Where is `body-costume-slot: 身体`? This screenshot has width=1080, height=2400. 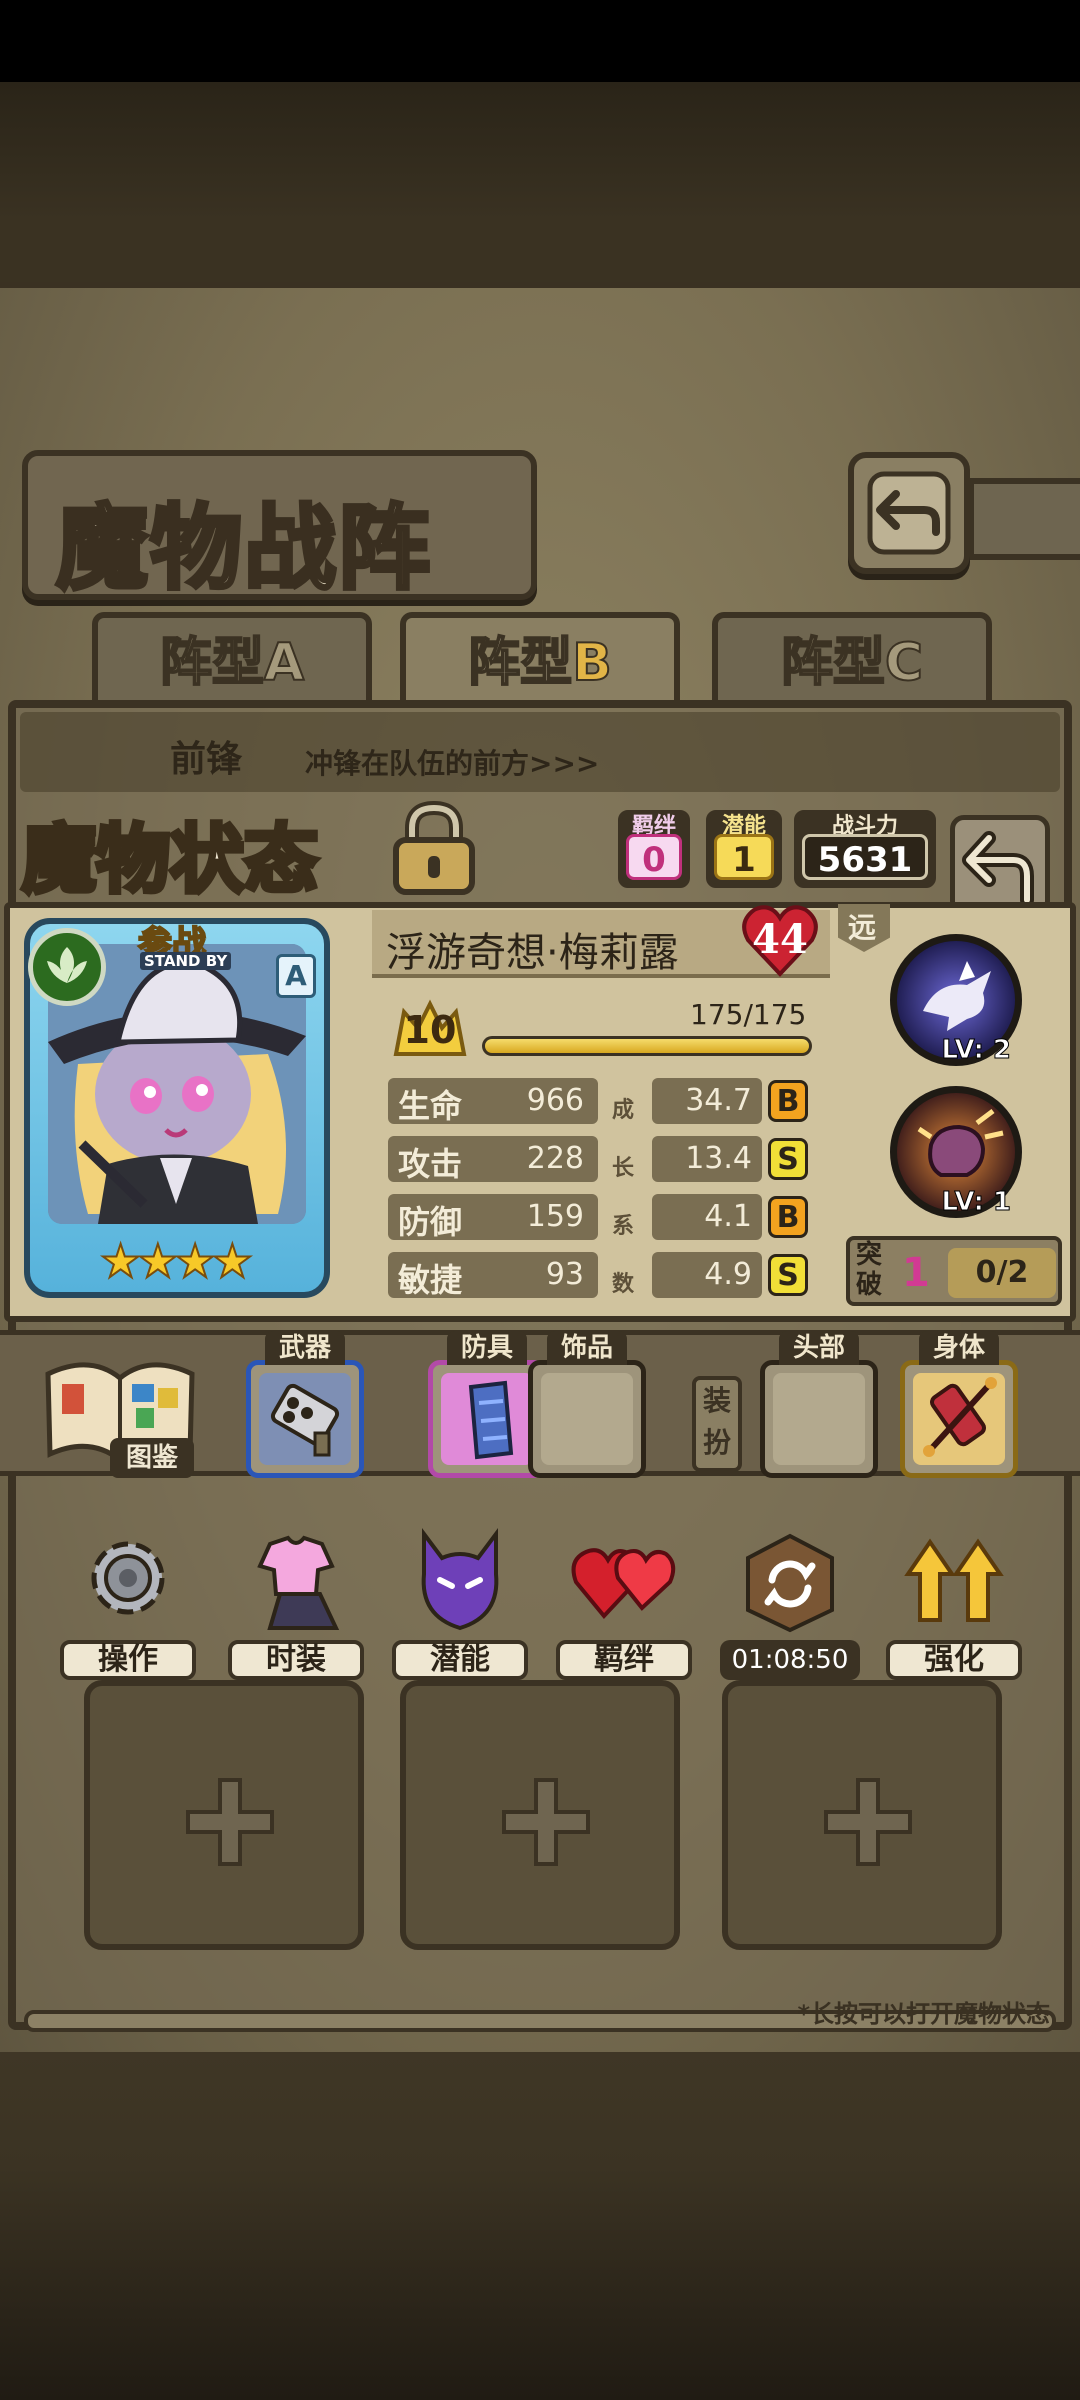 body-costume-slot: 身体 is located at coordinates (959, 1404).